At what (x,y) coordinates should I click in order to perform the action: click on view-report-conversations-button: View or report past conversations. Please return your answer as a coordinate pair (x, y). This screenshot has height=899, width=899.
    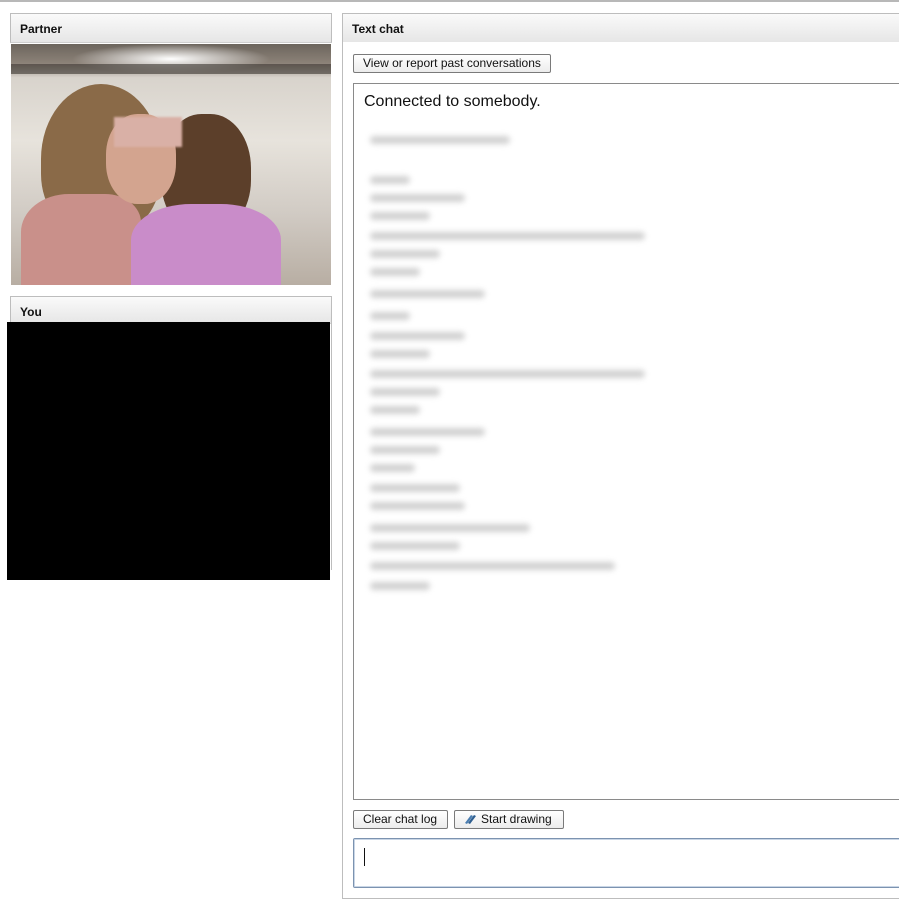
    Looking at the image, I should click on (452, 63).